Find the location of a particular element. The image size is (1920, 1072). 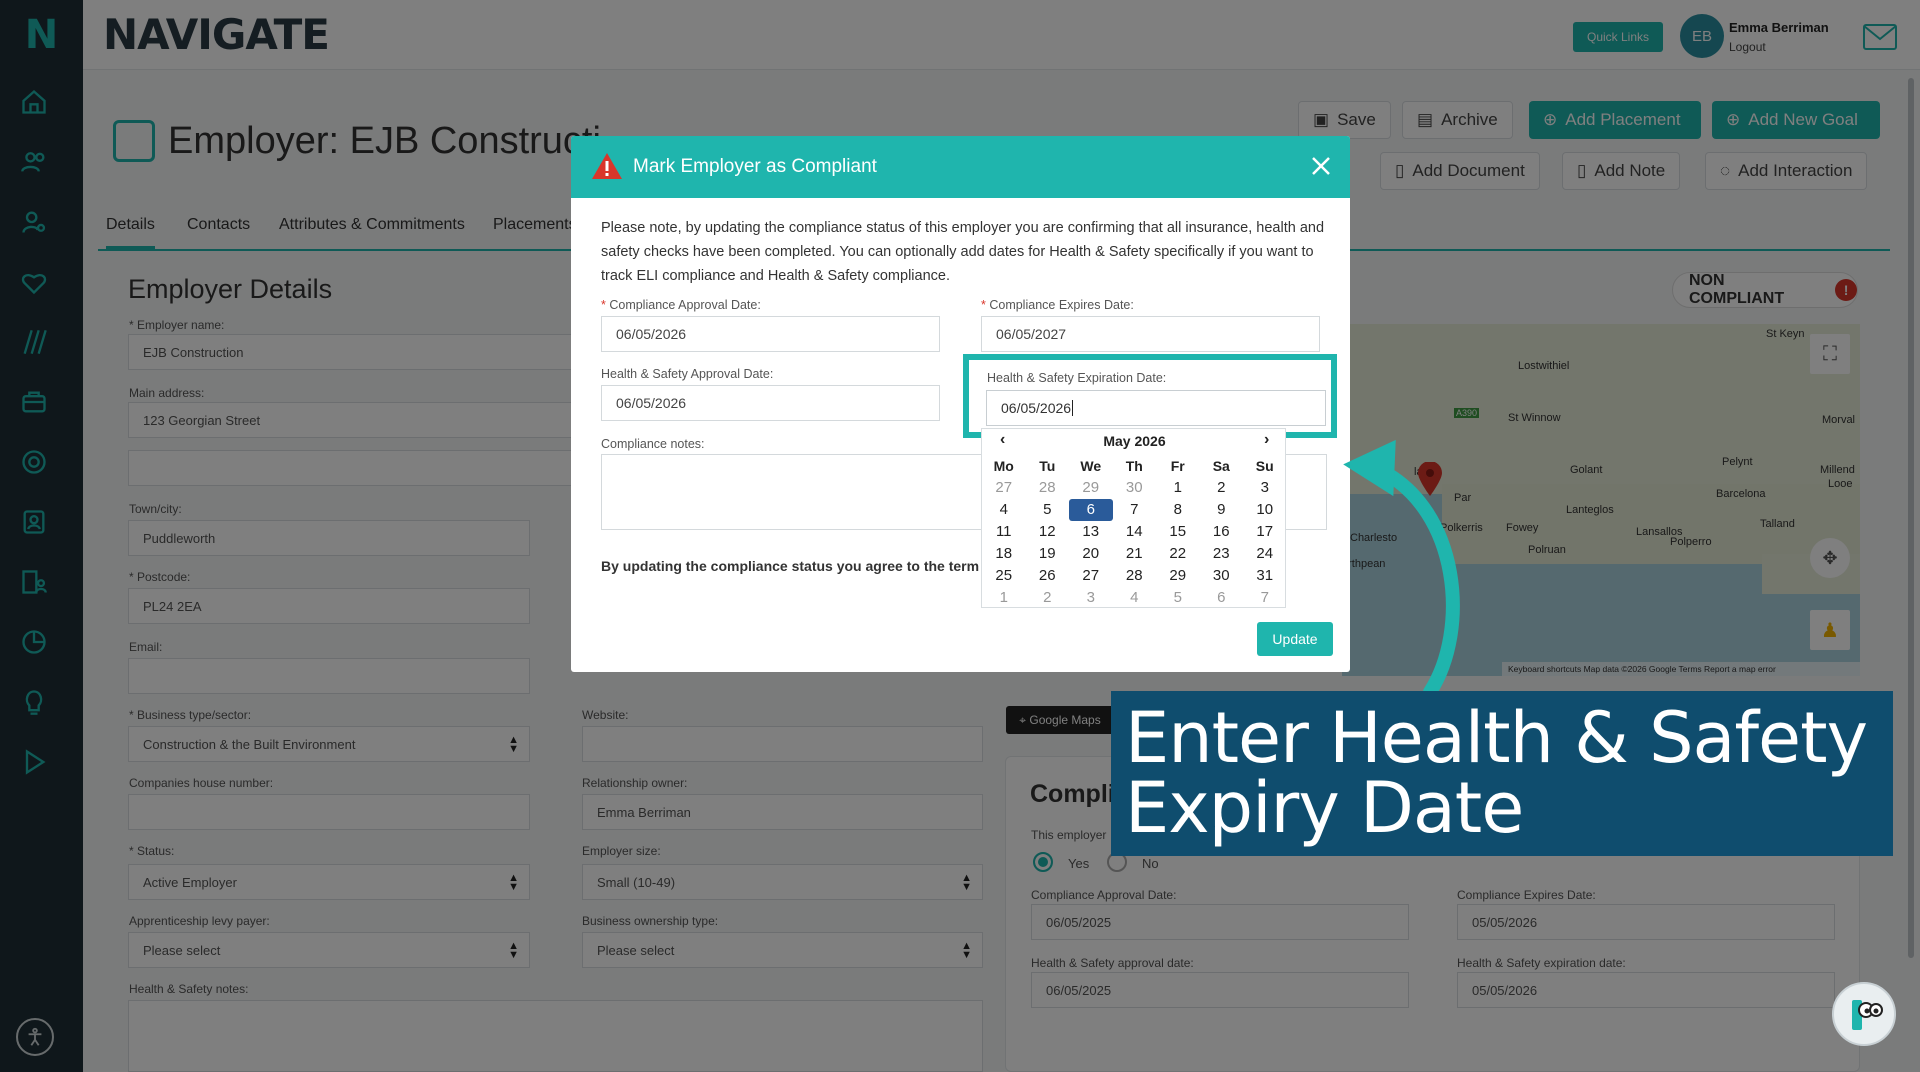

day-cell: 16 is located at coordinates (1222, 532).